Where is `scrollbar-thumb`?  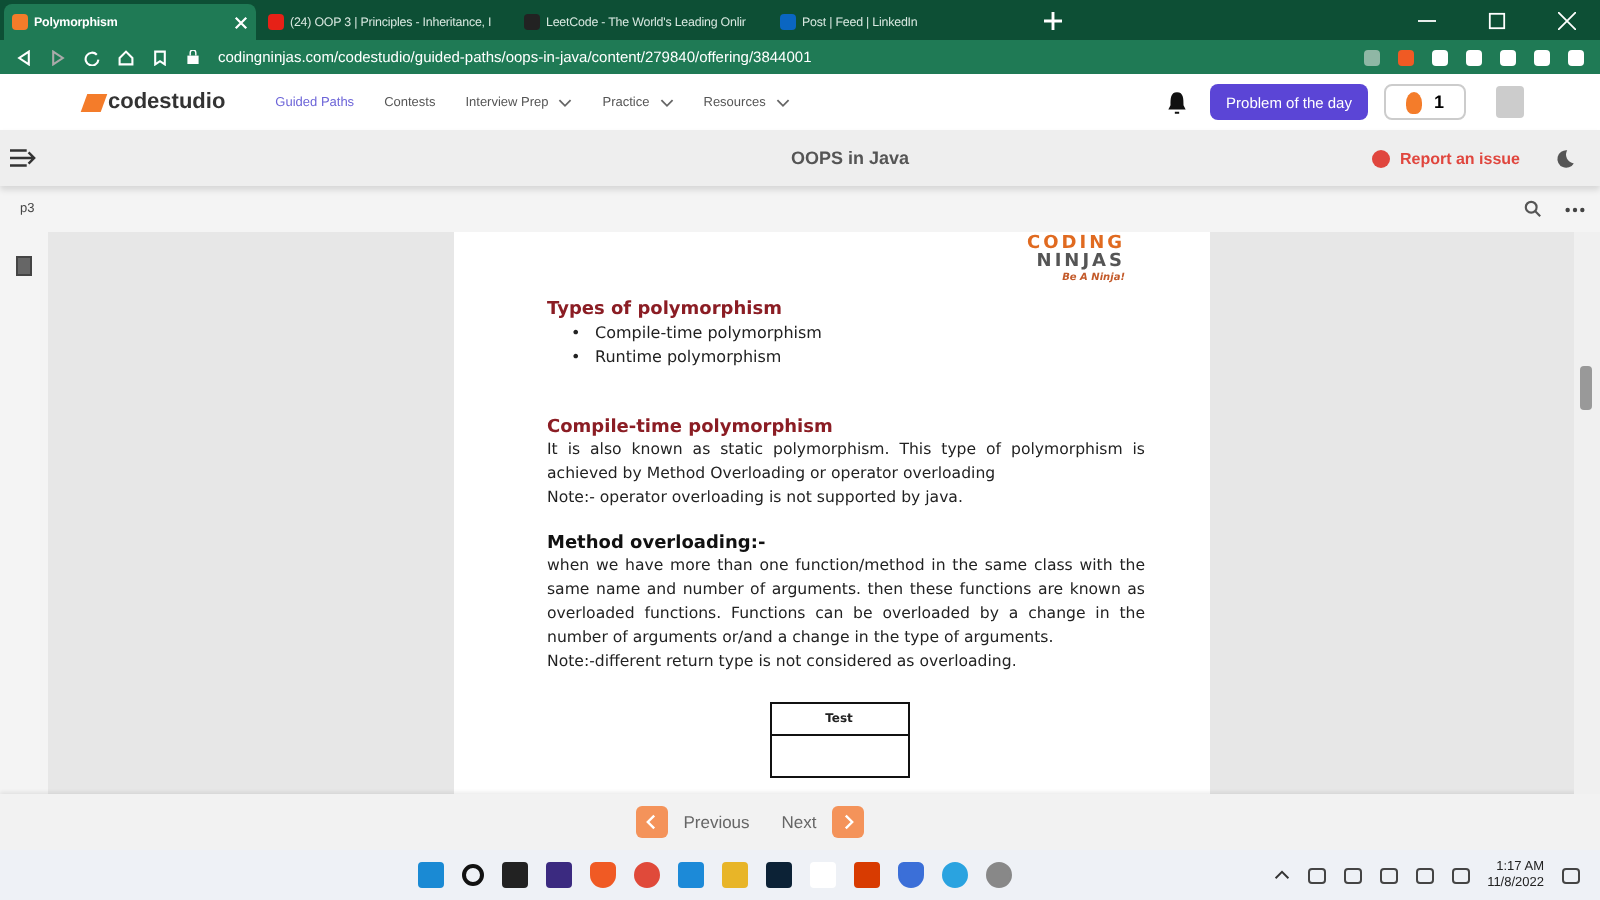
scrollbar-thumb is located at coordinates (1586, 388).